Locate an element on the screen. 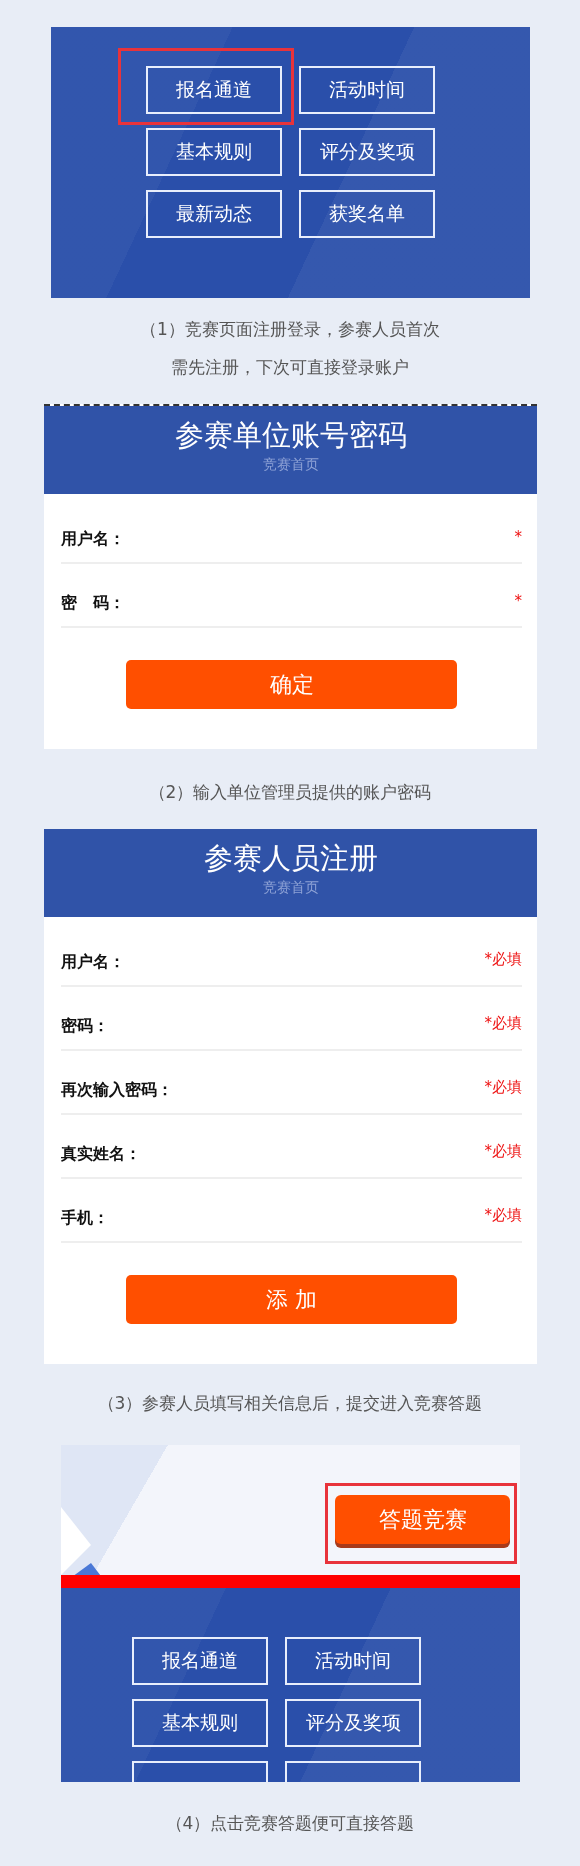 Image resolution: width=580 pixels, height=1866 pixels. caption-text: （2）输入单位管理员提供的账户密码 is located at coordinates (290, 792).